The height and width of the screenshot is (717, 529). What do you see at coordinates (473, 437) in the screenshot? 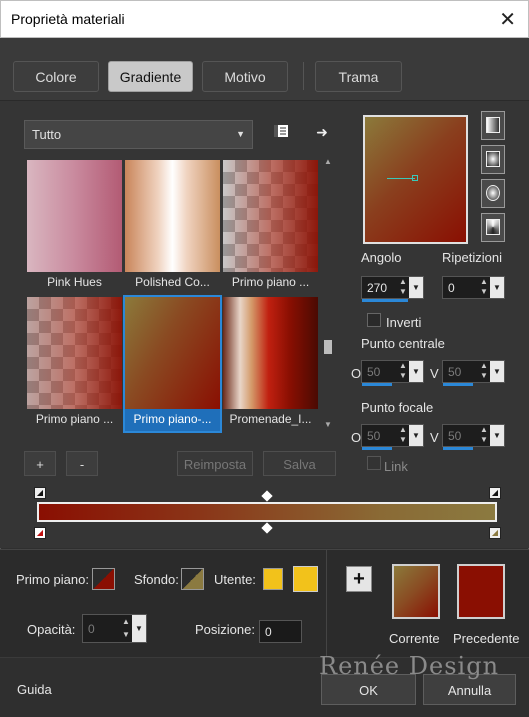
I see `focal-v-input: 50 ▲ ▼ ▼` at bounding box center [473, 437].